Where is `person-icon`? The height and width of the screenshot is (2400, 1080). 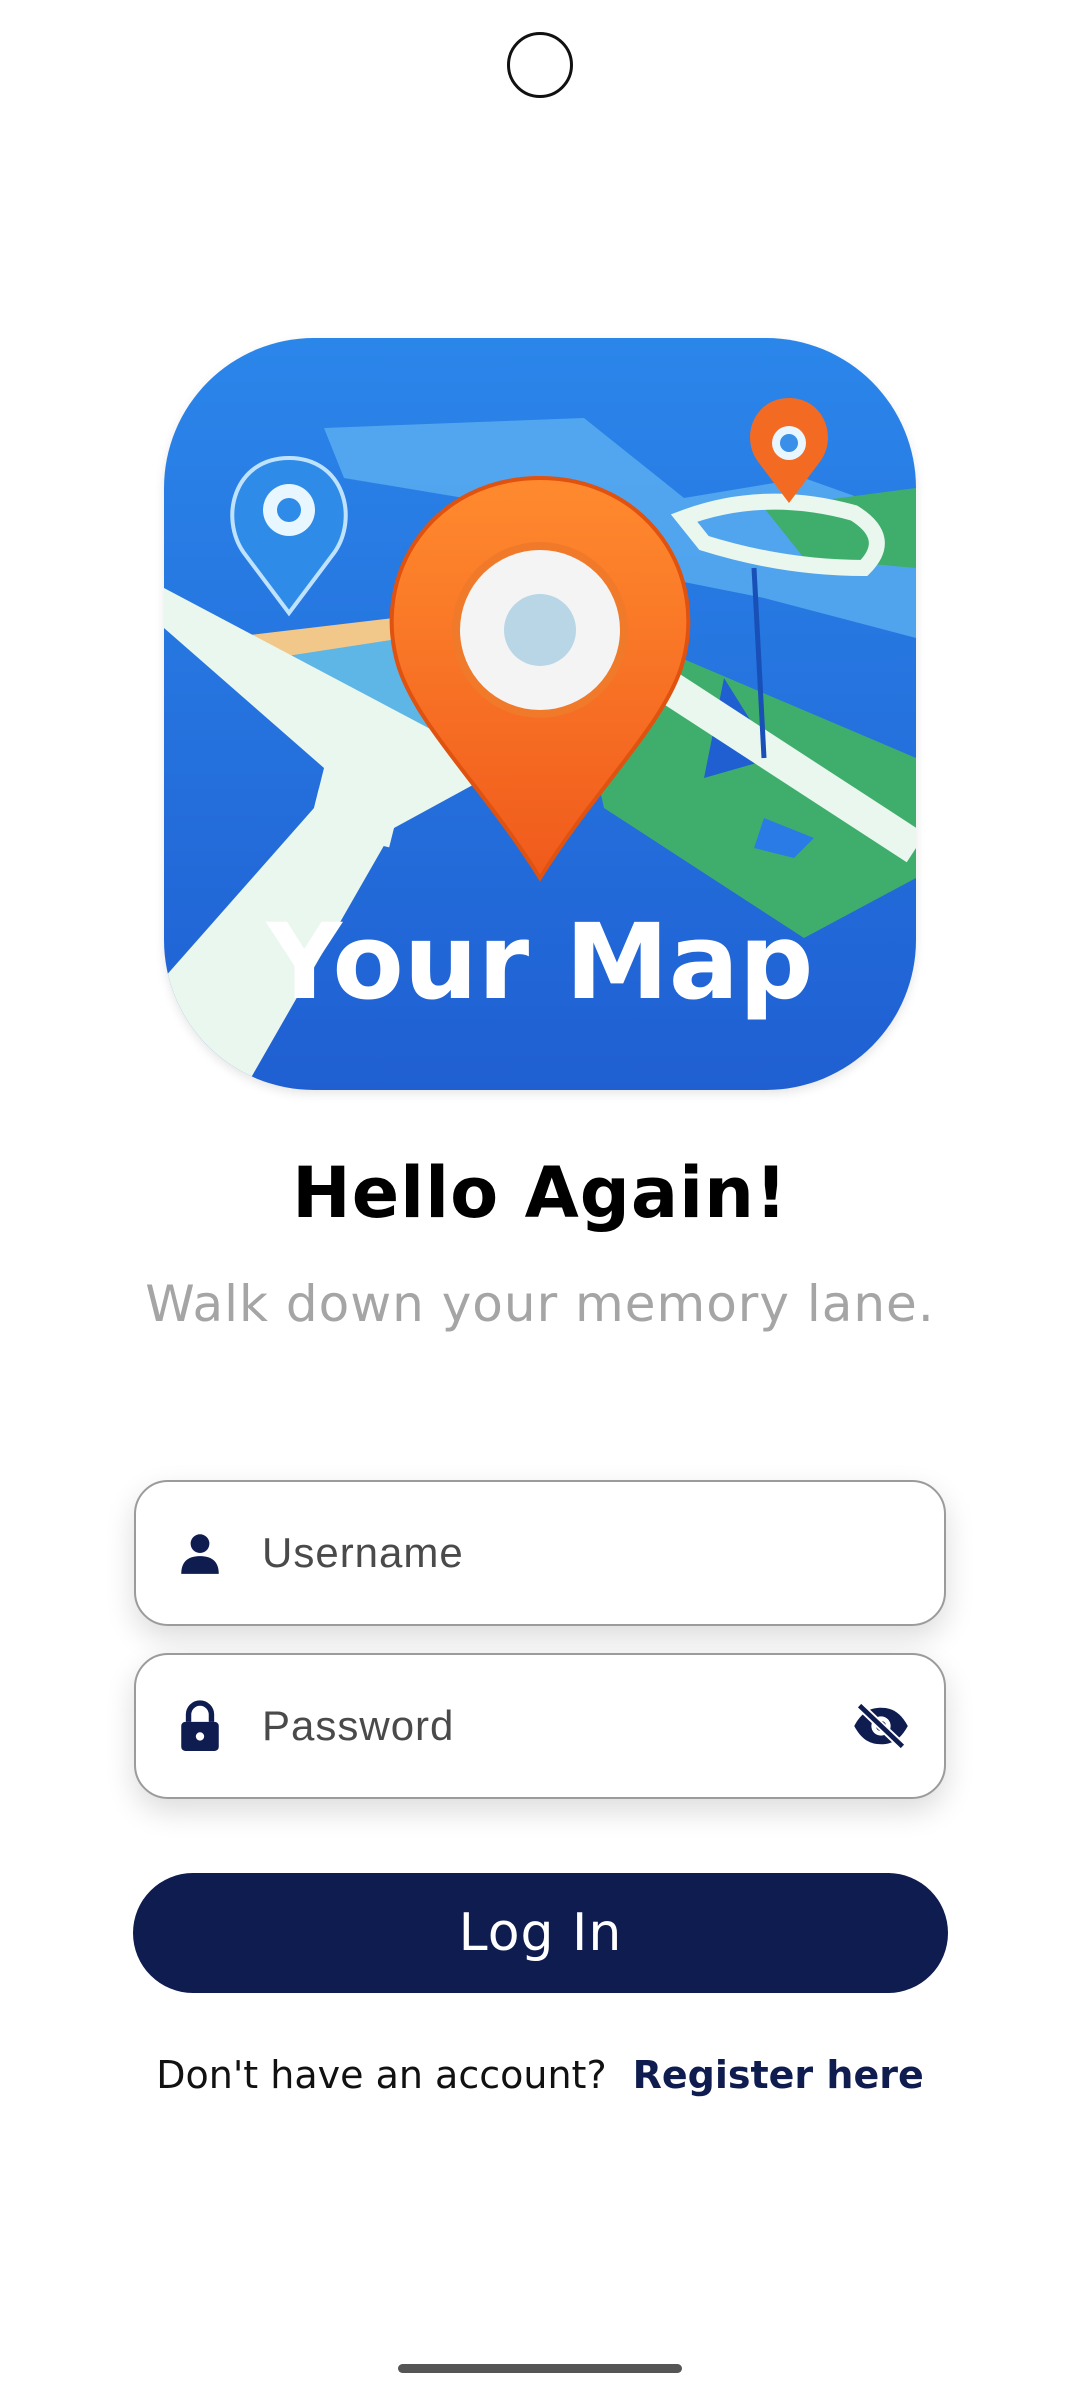 person-icon is located at coordinates (200, 1553).